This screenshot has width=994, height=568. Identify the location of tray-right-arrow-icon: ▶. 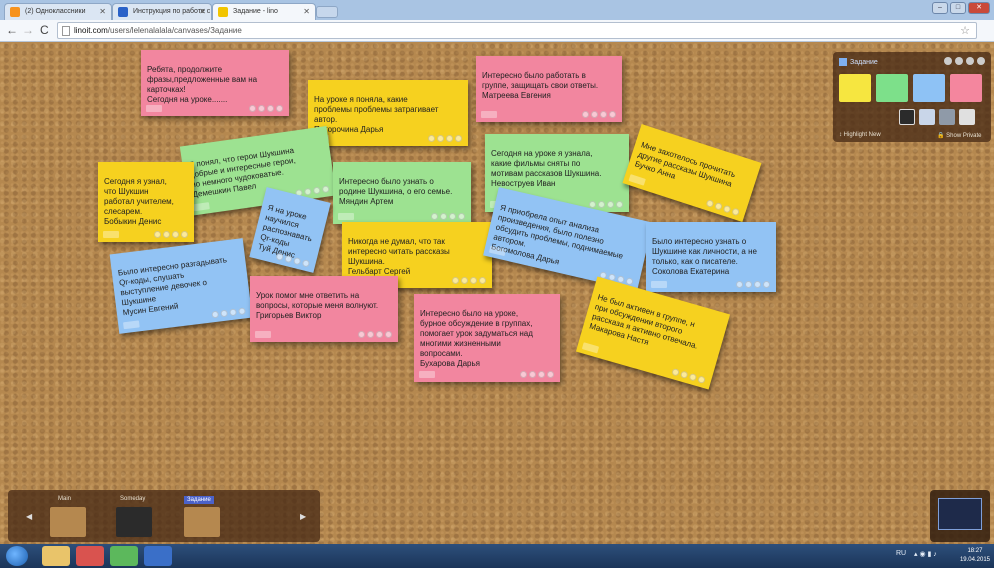
(303, 516).